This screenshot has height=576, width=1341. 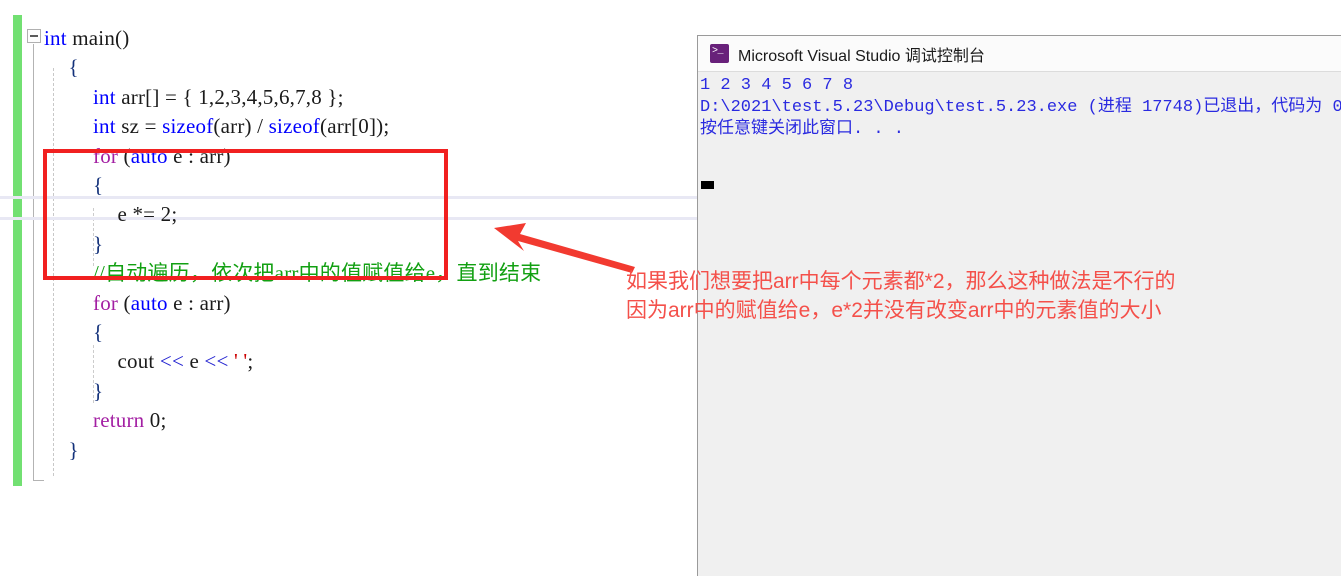 I want to click on code-line: int main(), so click(x=86, y=38).